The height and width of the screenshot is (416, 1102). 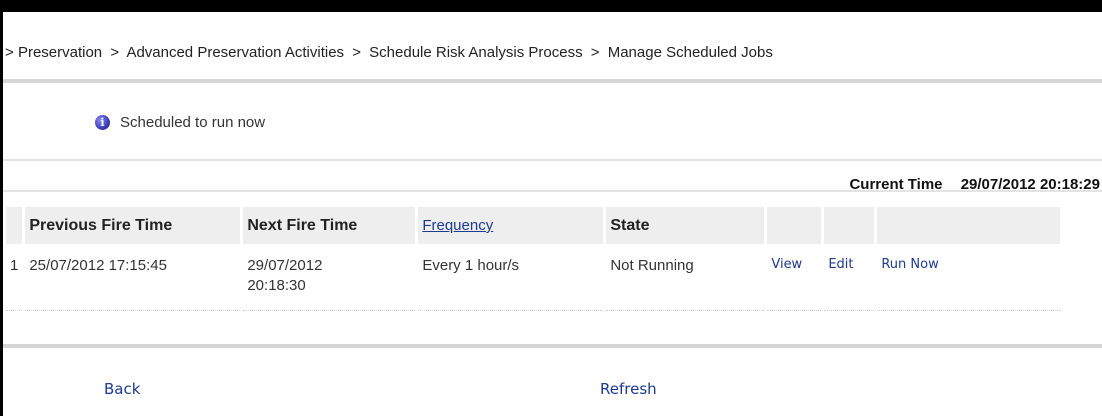 I want to click on column-header-edit, so click(x=849, y=225).